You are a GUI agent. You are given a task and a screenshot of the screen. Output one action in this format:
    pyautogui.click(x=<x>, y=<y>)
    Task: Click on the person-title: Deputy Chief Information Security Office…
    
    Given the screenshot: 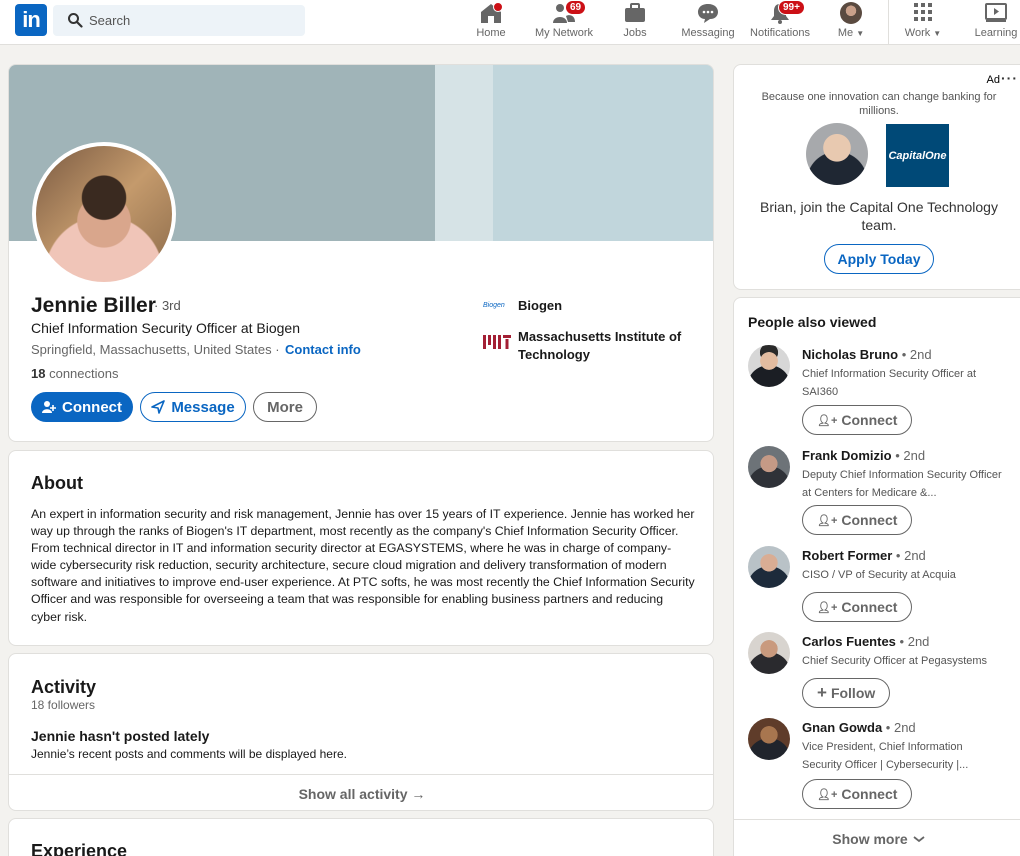 What is the action you would take?
    pyautogui.click(x=902, y=484)
    